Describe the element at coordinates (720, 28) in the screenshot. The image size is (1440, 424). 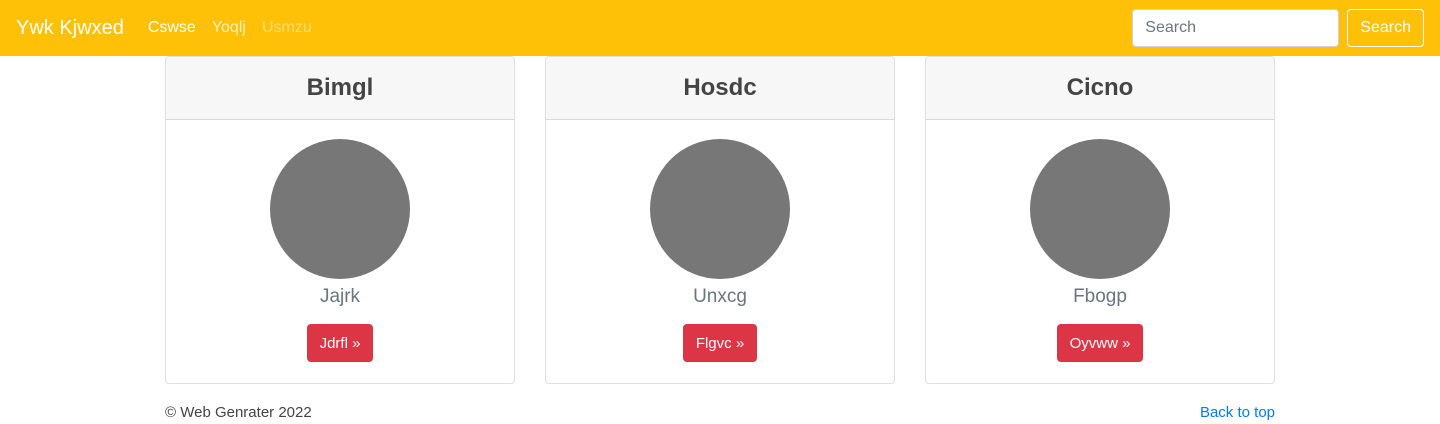
I see `navbar: Ywk Kjwxed Cswse Yoqlj Usmzu Search` at that location.